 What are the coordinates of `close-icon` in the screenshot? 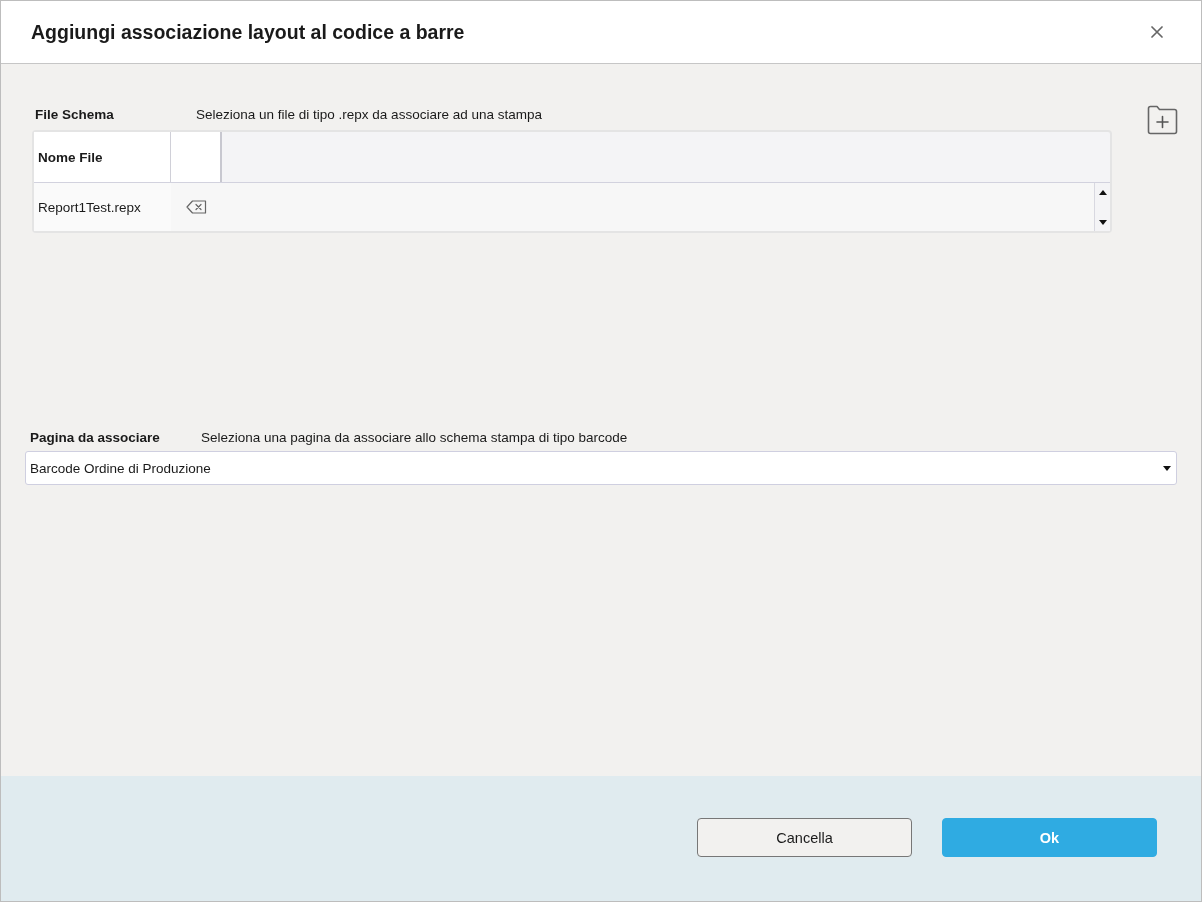 It's located at (1157, 32).